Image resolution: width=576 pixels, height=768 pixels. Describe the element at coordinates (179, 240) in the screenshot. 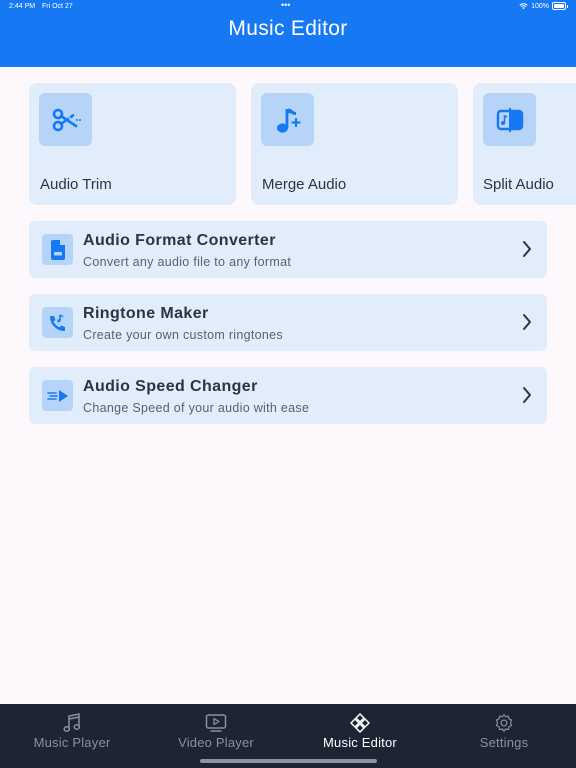

I see `row-title: Audio Format Converter` at that location.